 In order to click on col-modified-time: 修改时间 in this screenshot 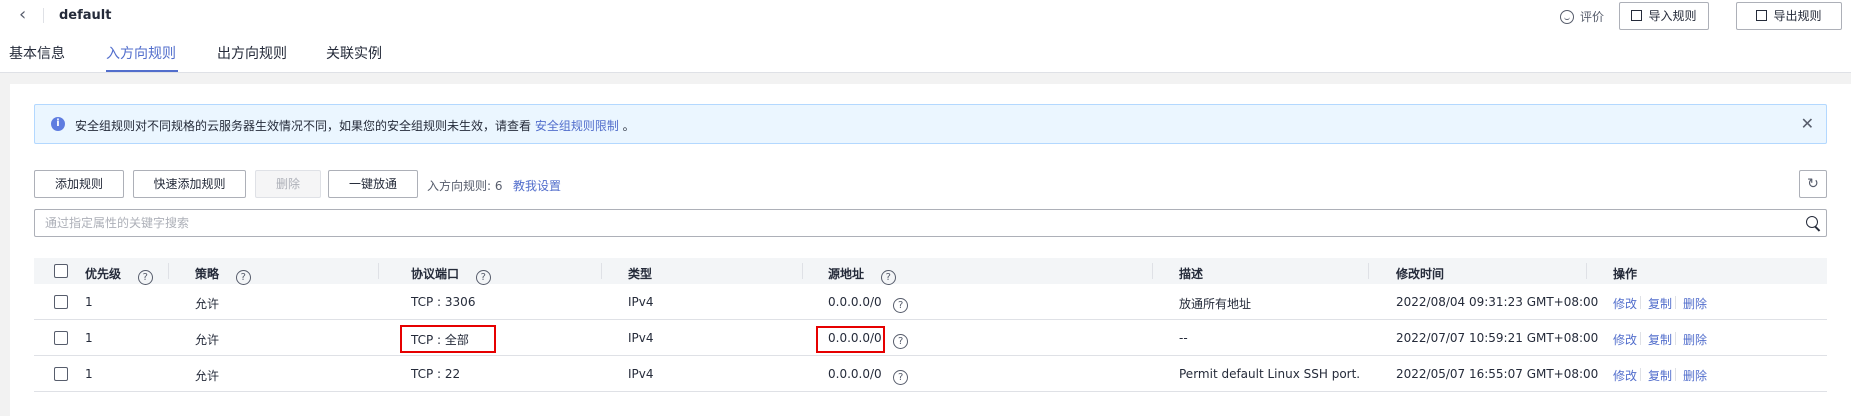, I will do `click(1420, 274)`.